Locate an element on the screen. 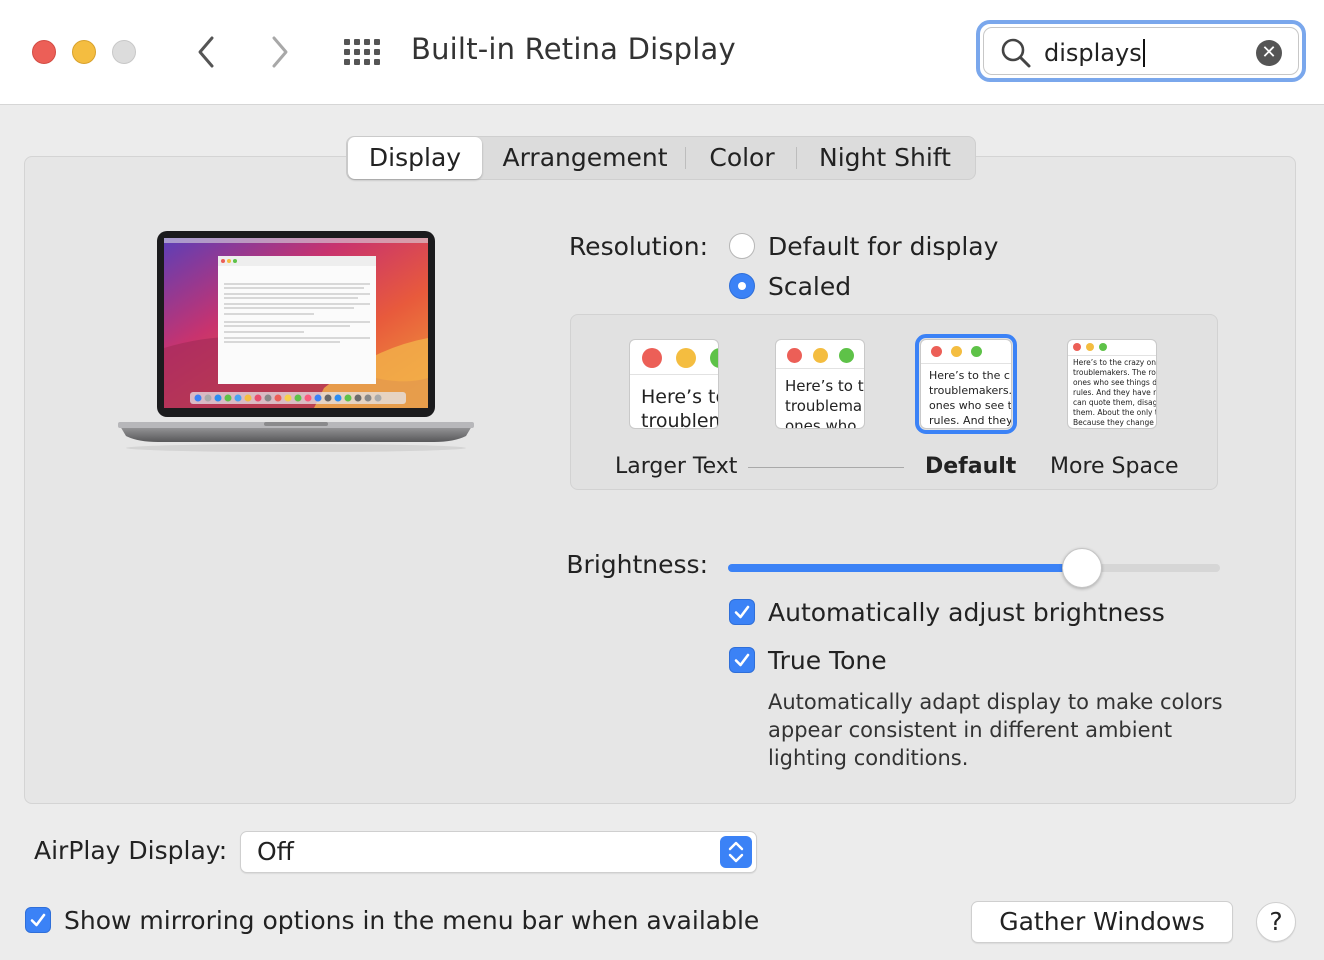 This screenshot has height=960, width=1324. brightness-slider is located at coordinates (974, 568).